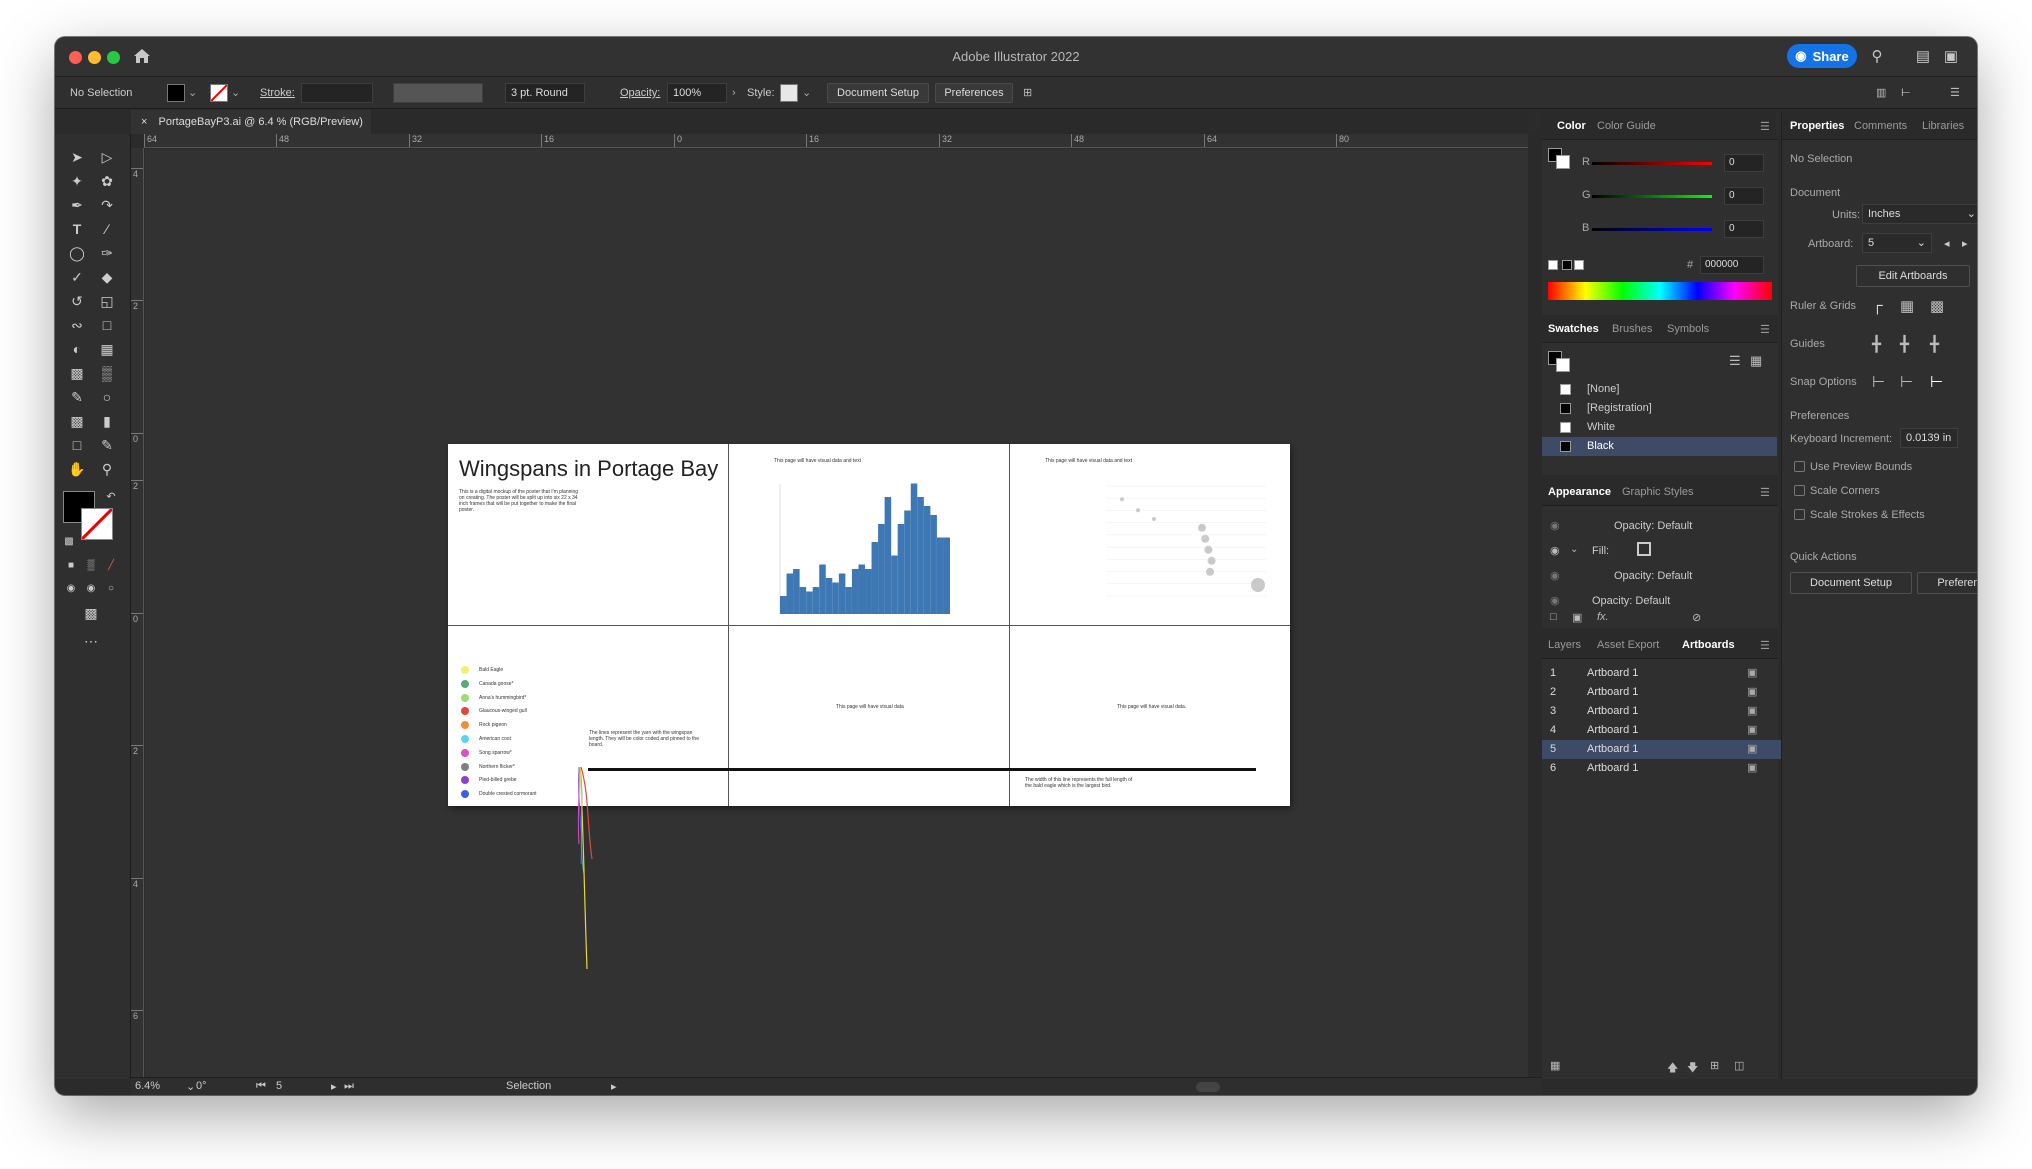 This screenshot has width=2032, height=1169. Describe the element at coordinates (201, 1086) in the screenshot. I see `rotation-angle: 0°` at that location.